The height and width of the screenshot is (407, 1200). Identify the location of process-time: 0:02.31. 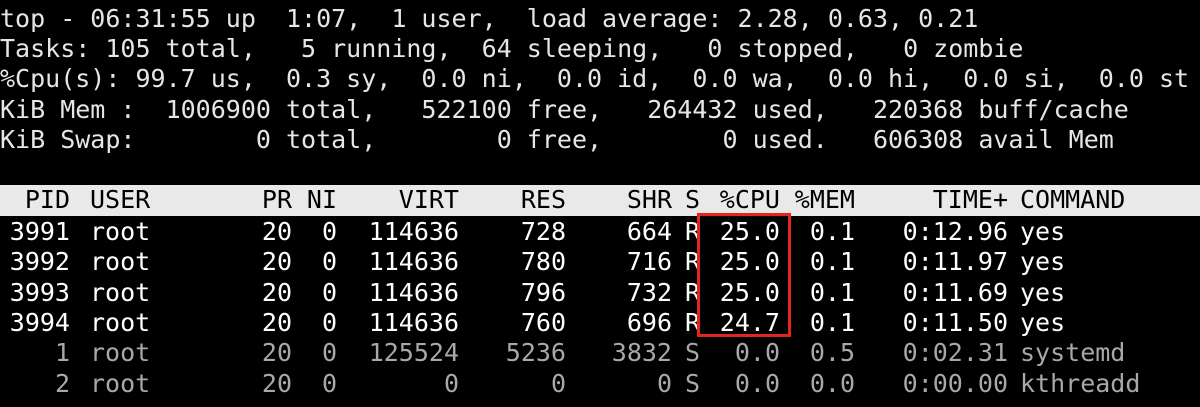
(955, 353).